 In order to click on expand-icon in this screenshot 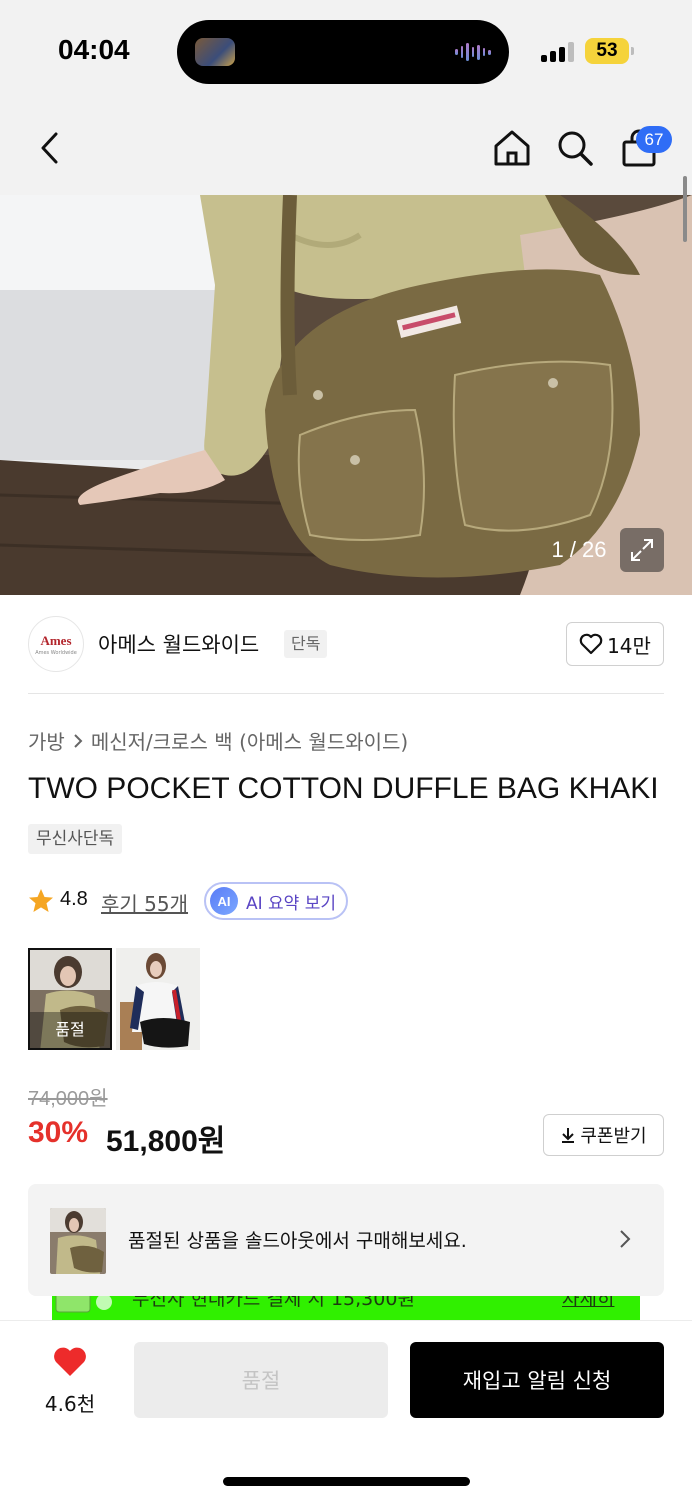, I will do `click(642, 550)`.